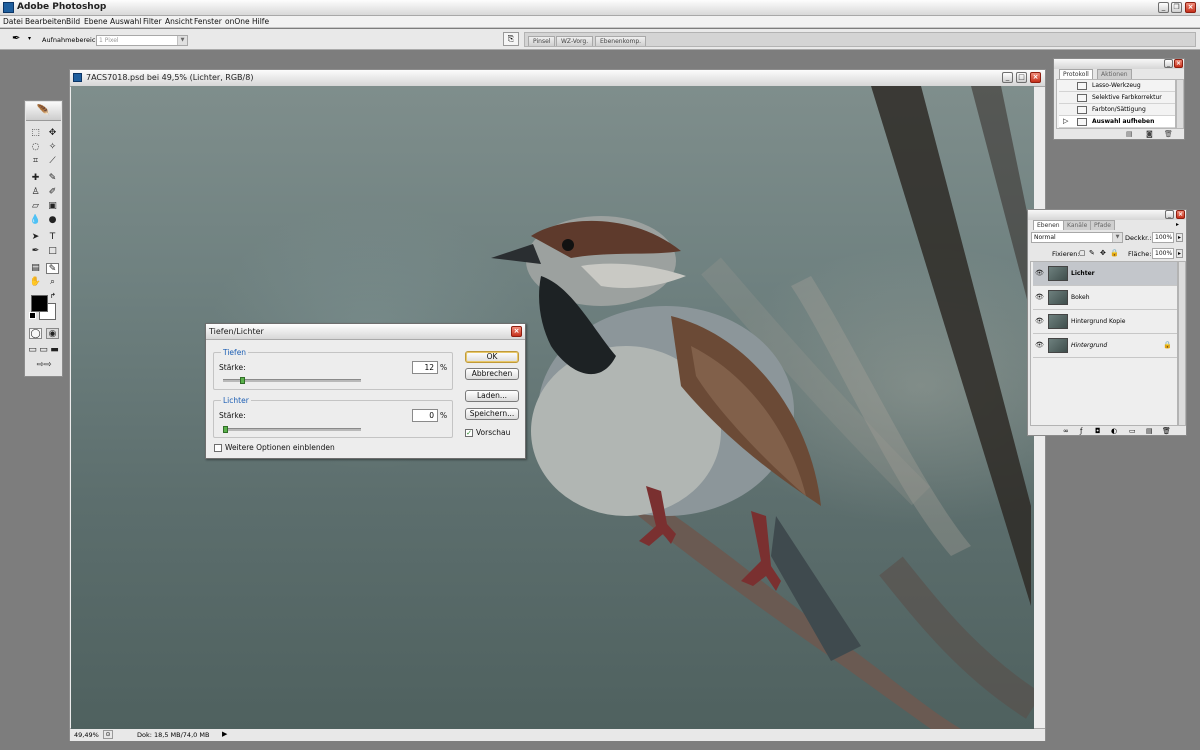 This screenshot has height=750, width=1200. I want to click on tab-pfade: Pfade, so click(1102, 225).